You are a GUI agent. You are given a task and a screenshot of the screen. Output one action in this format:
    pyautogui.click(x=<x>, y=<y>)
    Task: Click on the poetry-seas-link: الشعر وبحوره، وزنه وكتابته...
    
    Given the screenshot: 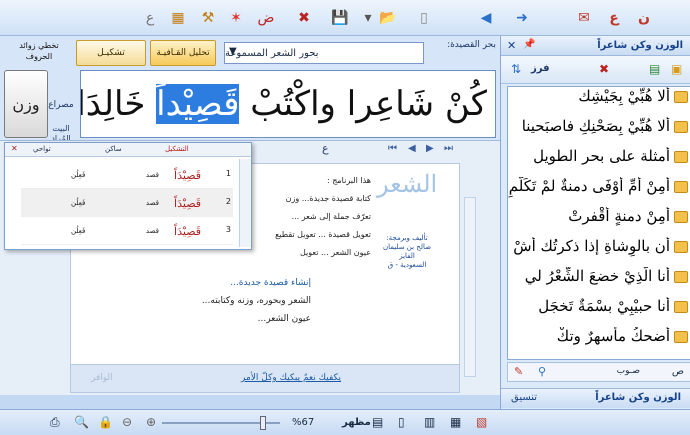 What is the action you would take?
    pyautogui.click(x=241, y=301)
    